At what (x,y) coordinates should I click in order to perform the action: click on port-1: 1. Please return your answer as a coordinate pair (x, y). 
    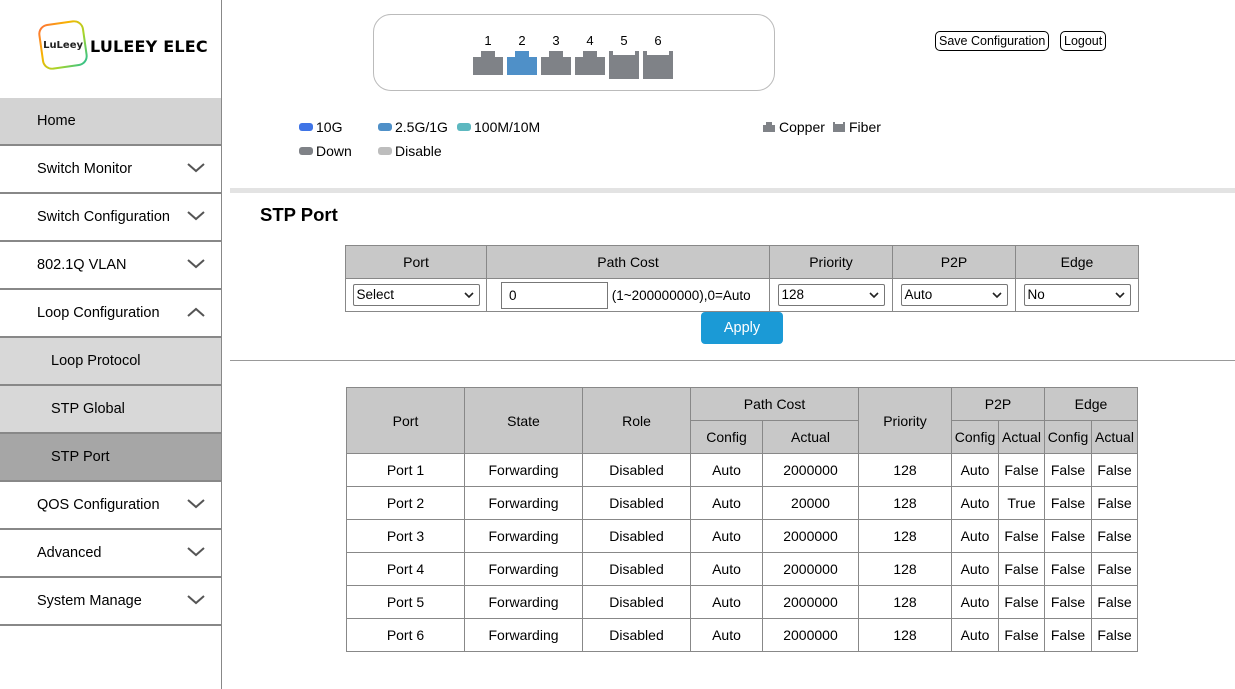
    Looking at the image, I should click on (488, 54).